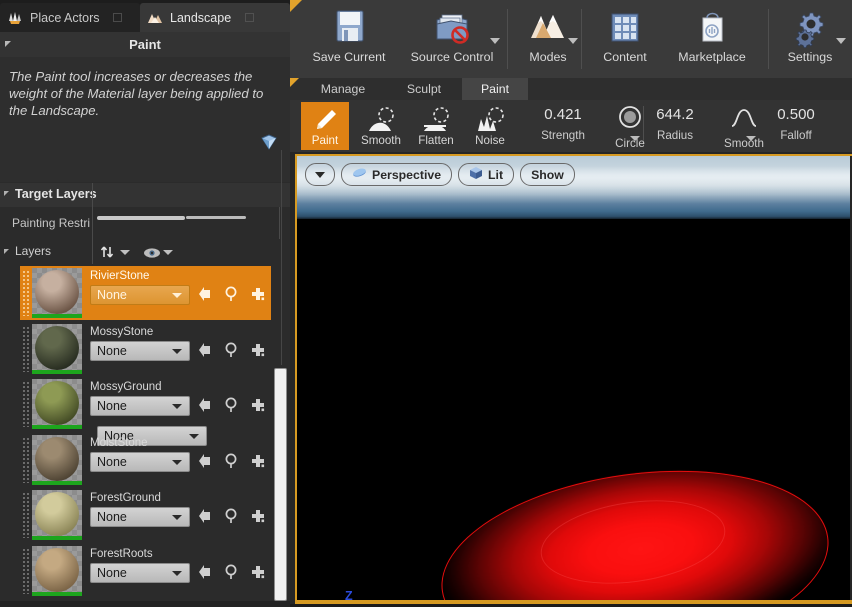 The width and height of the screenshot is (852, 607). I want to click on strength-param: 0.421 Strength, so click(563, 124).